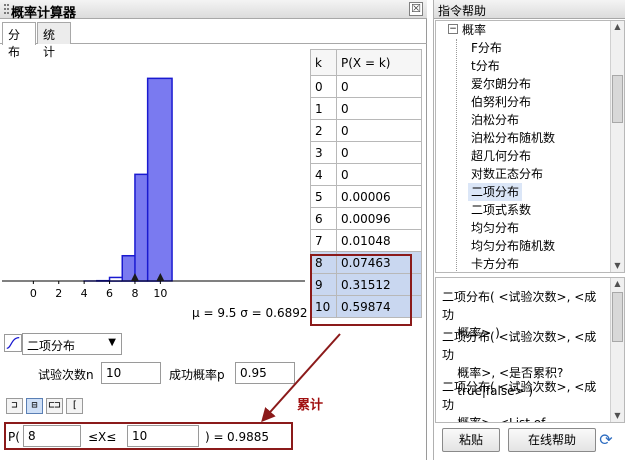  I want to click on table-row: 6 0.00096, so click(366, 218).